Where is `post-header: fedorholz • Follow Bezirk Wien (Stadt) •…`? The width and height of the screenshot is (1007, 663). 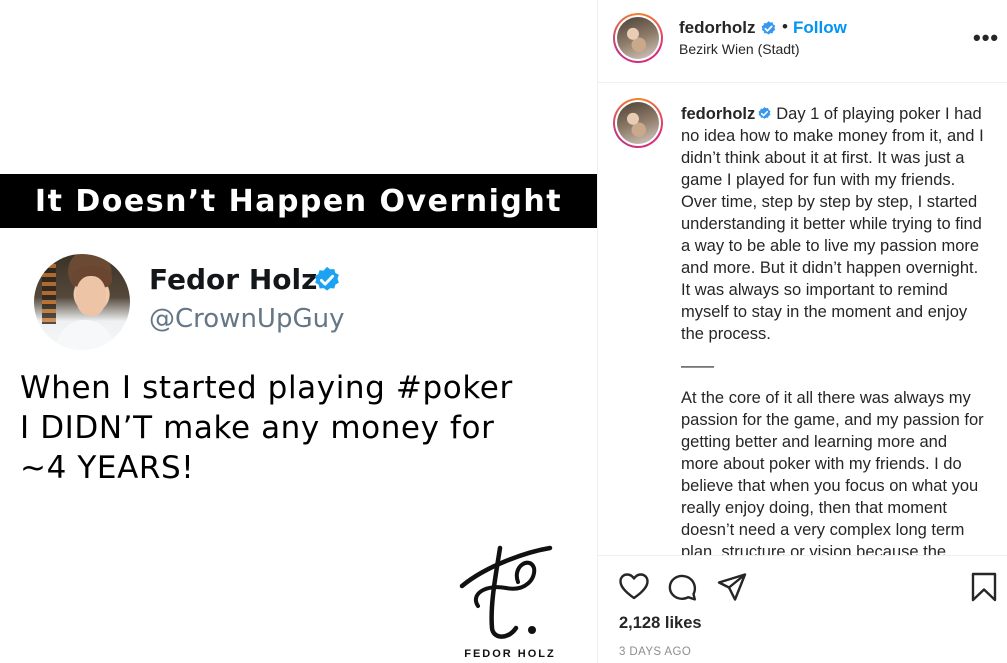 post-header: fedorholz • Follow Bezirk Wien (Stadt) •… is located at coordinates (802, 41).